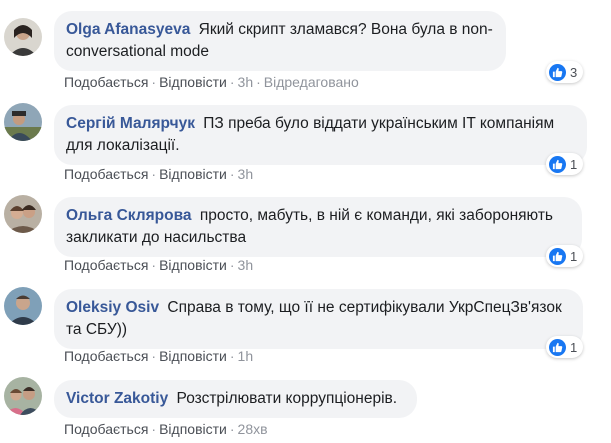  Describe the element at coordinates (253, 429) in the screenshot. I see `comment-timestamp: 28хв` at that location.